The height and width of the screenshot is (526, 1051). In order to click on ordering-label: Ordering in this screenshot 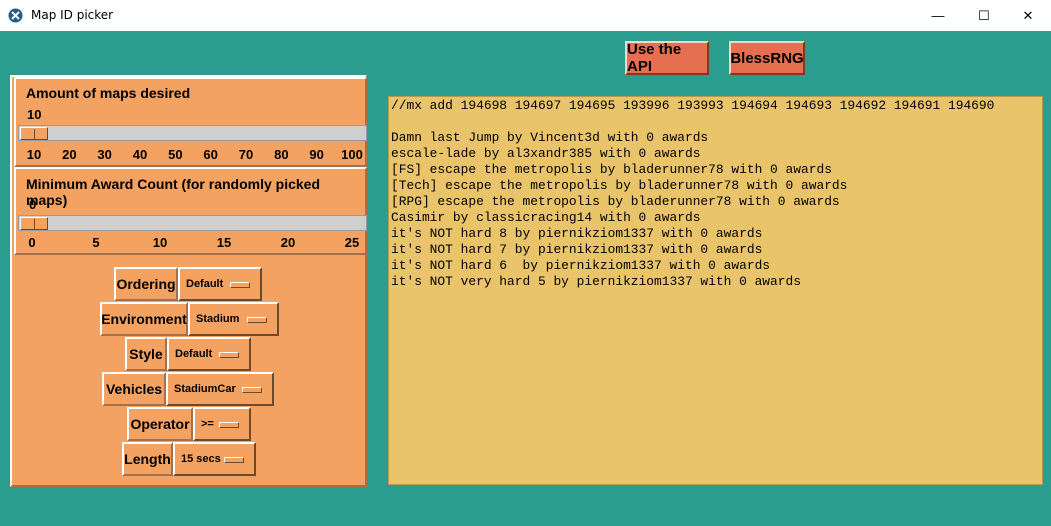, I will do `click(146, 284)`.